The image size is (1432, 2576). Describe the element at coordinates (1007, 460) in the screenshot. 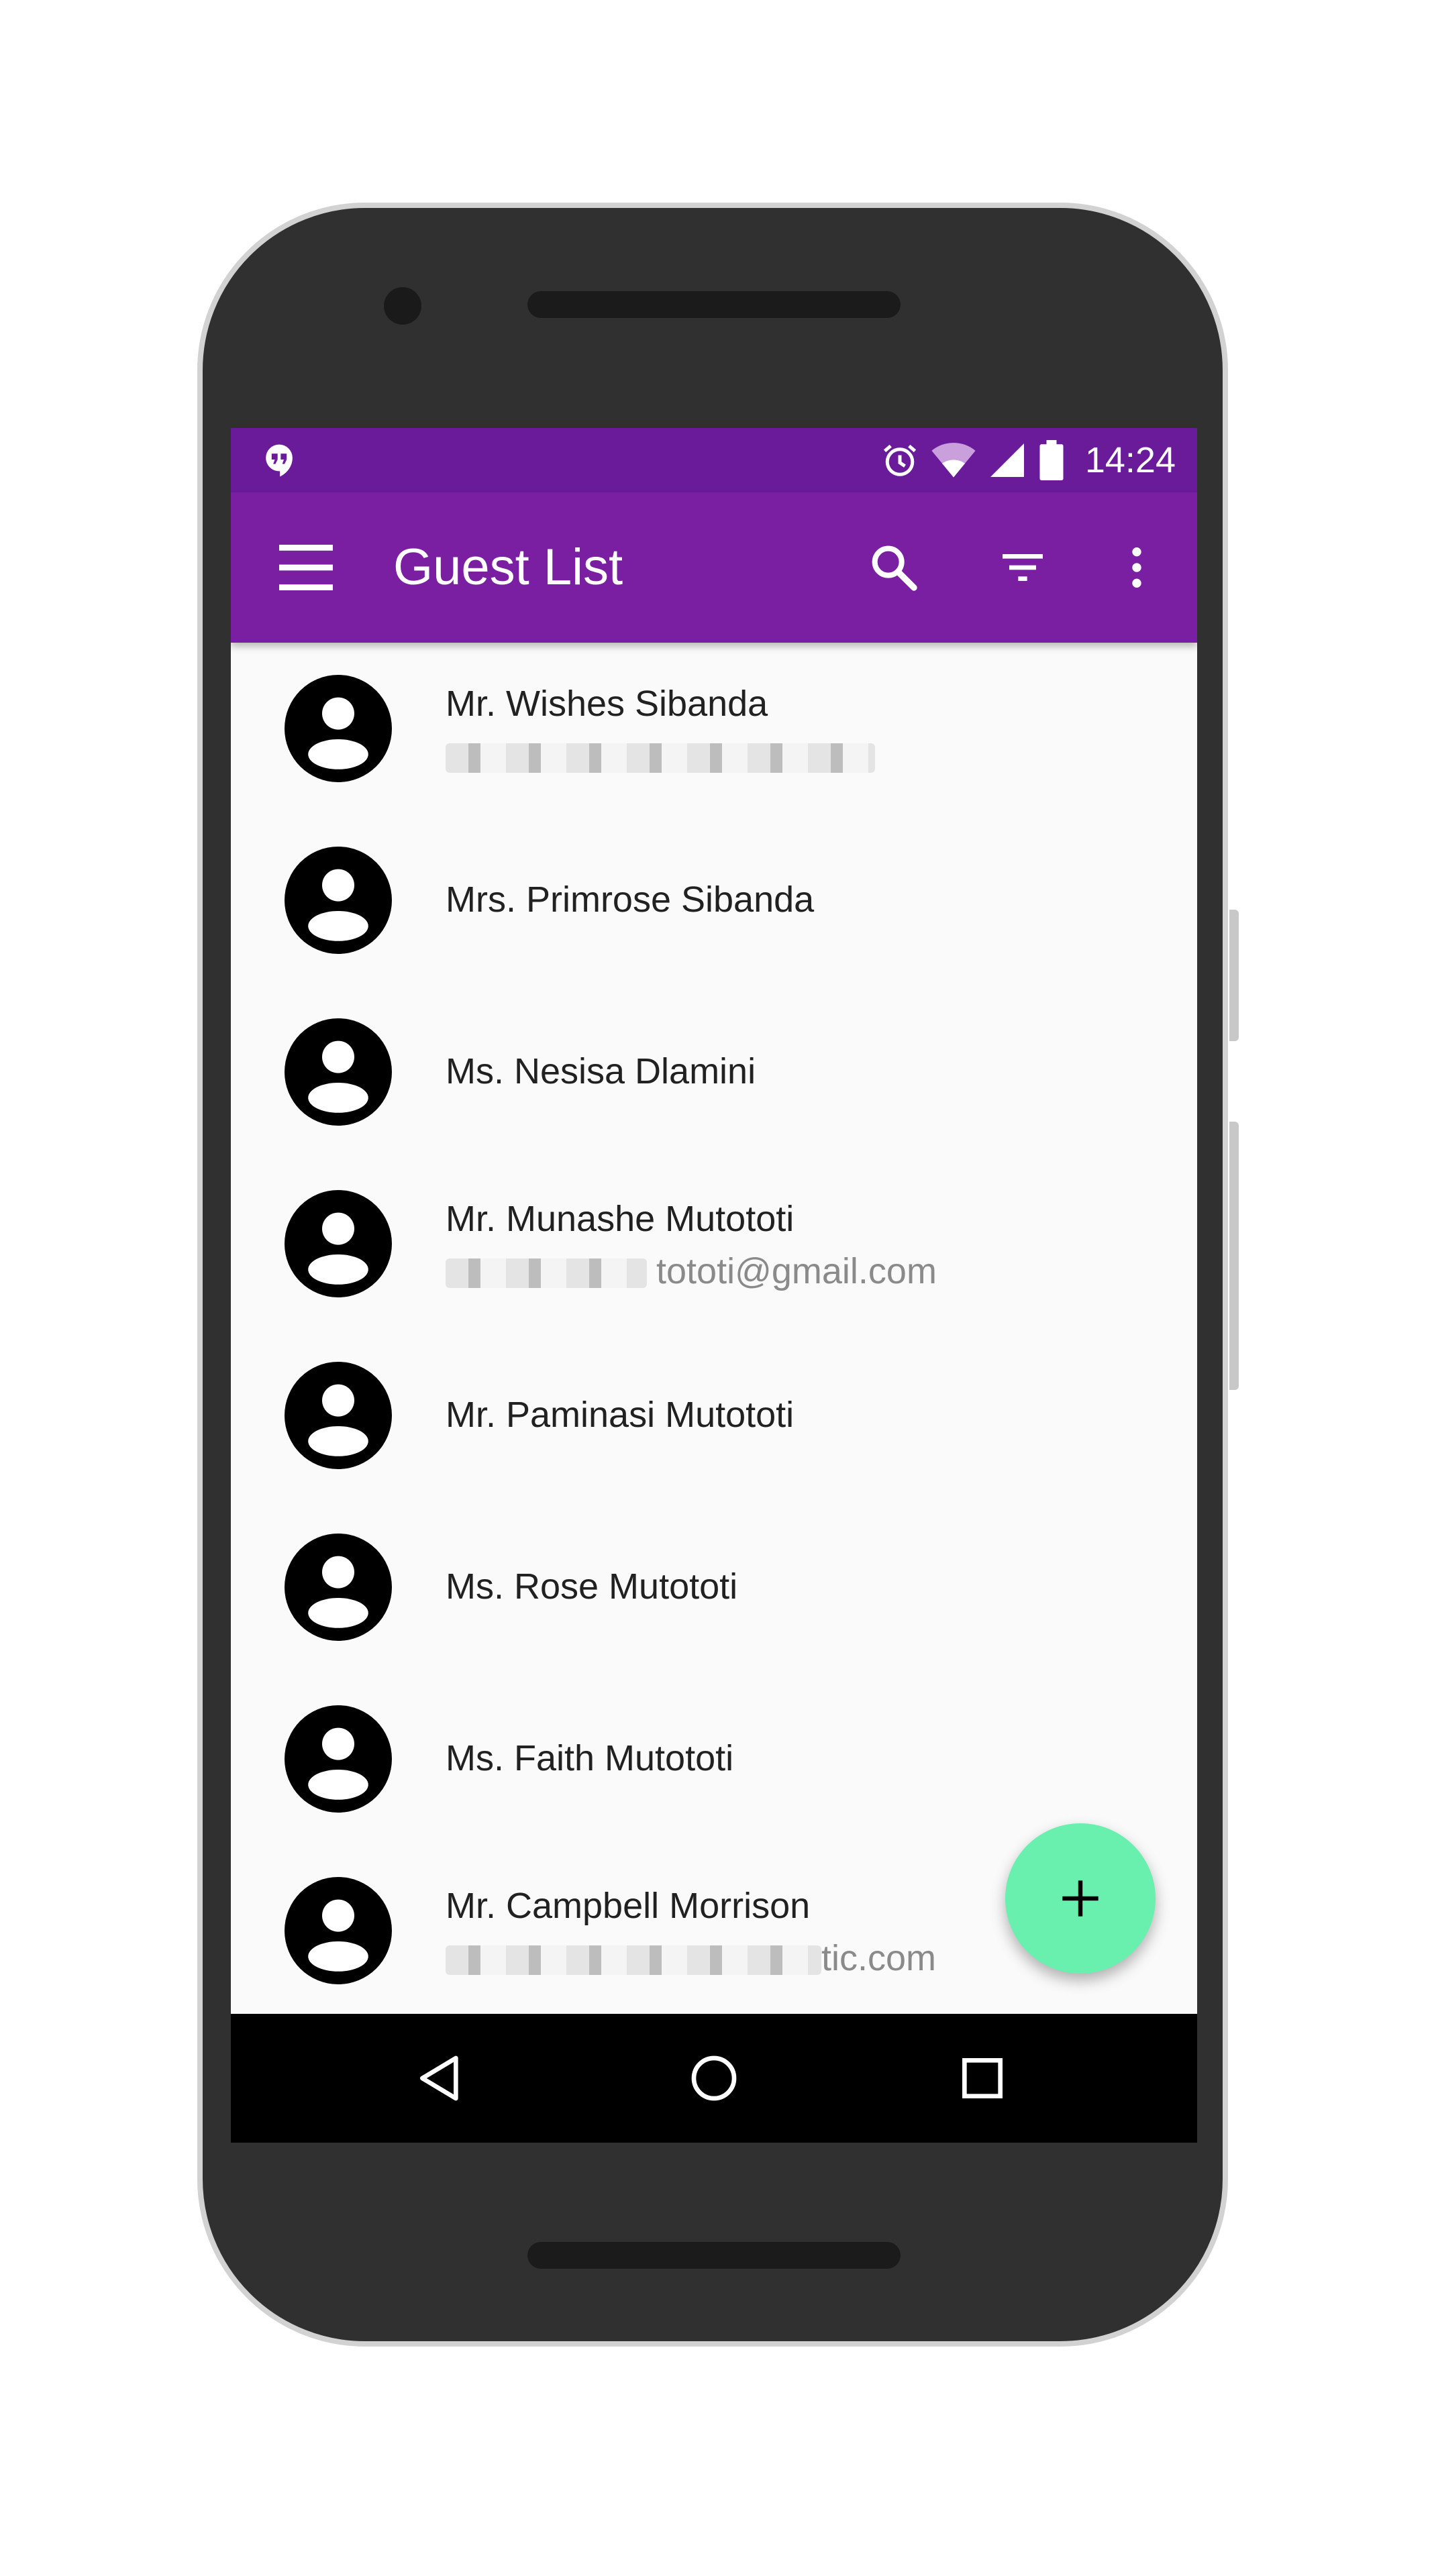

I see `signal-icon` at that location.